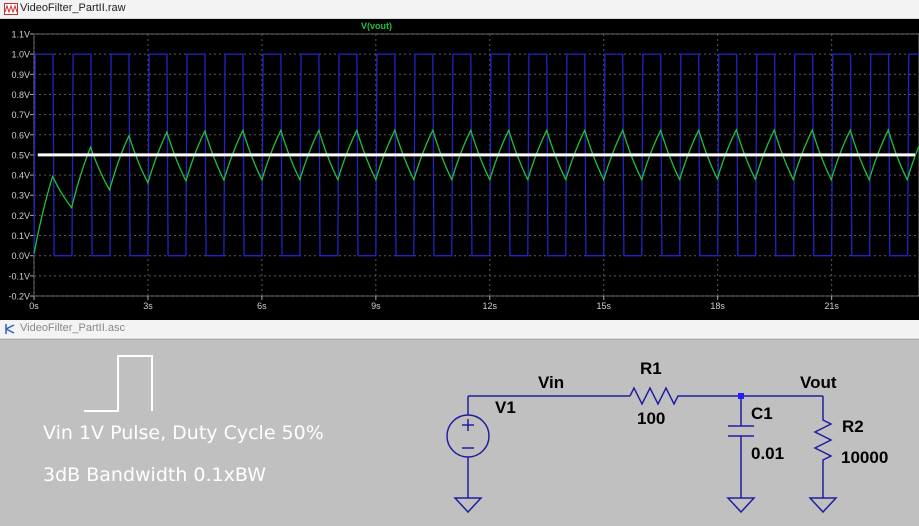 The width and height of the screenshot is (919, 526). Describe the element at coordinates (818, 382) in the screenshot. I see `net-label-vout: Vout` at that location.